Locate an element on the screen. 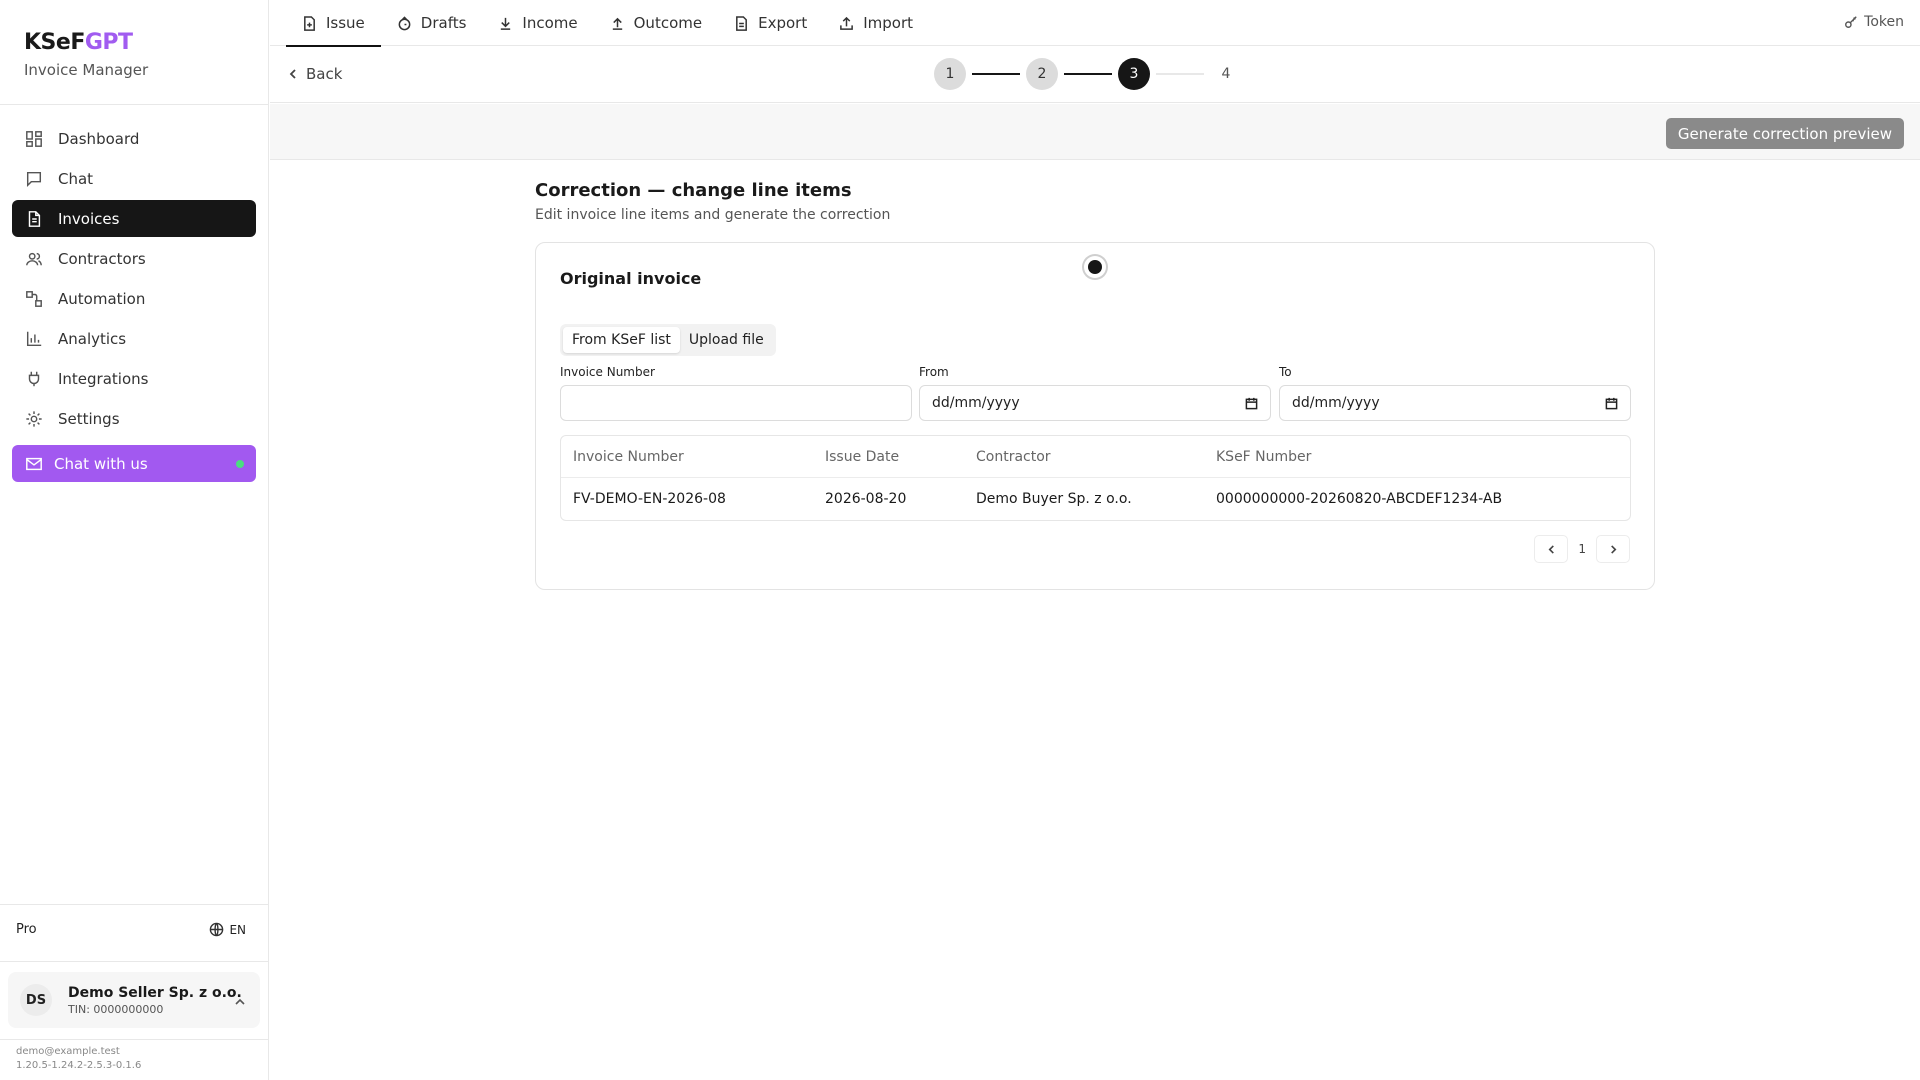  sidebar-item-label: Settings is located at coordinates (89, 418).